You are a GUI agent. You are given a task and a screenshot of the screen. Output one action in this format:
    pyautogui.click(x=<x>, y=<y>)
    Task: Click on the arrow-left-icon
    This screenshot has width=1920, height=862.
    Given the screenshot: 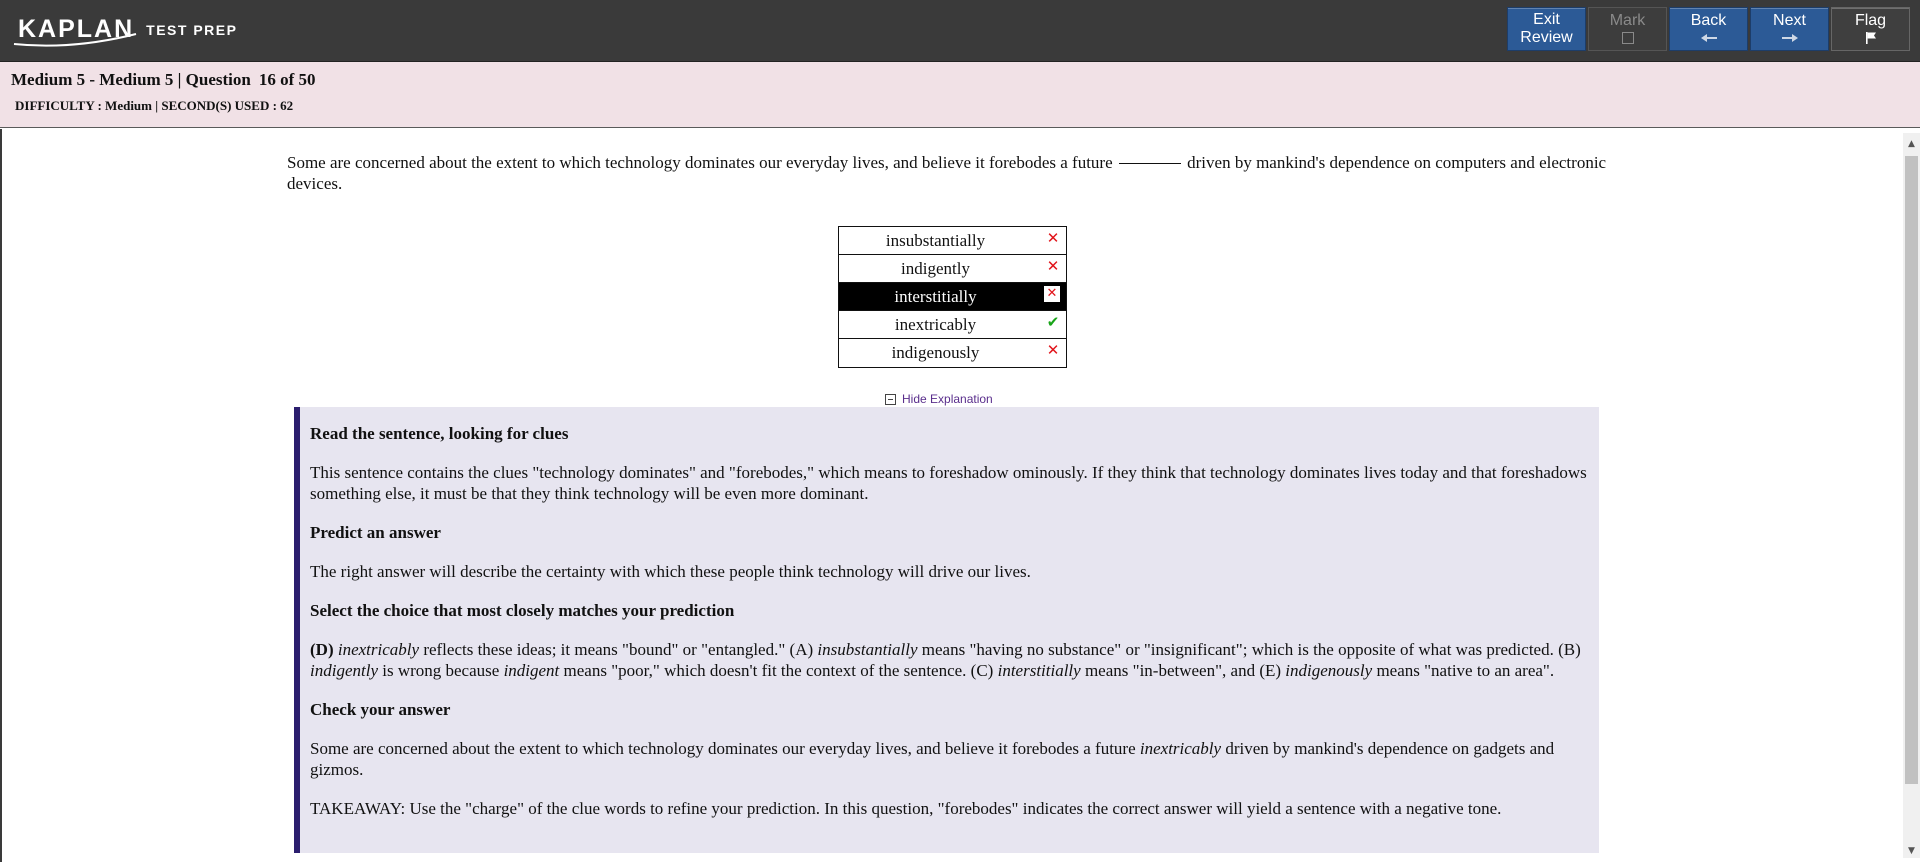 What is the action you would take?
    pyautogui.click(x=1708, y=38)
    